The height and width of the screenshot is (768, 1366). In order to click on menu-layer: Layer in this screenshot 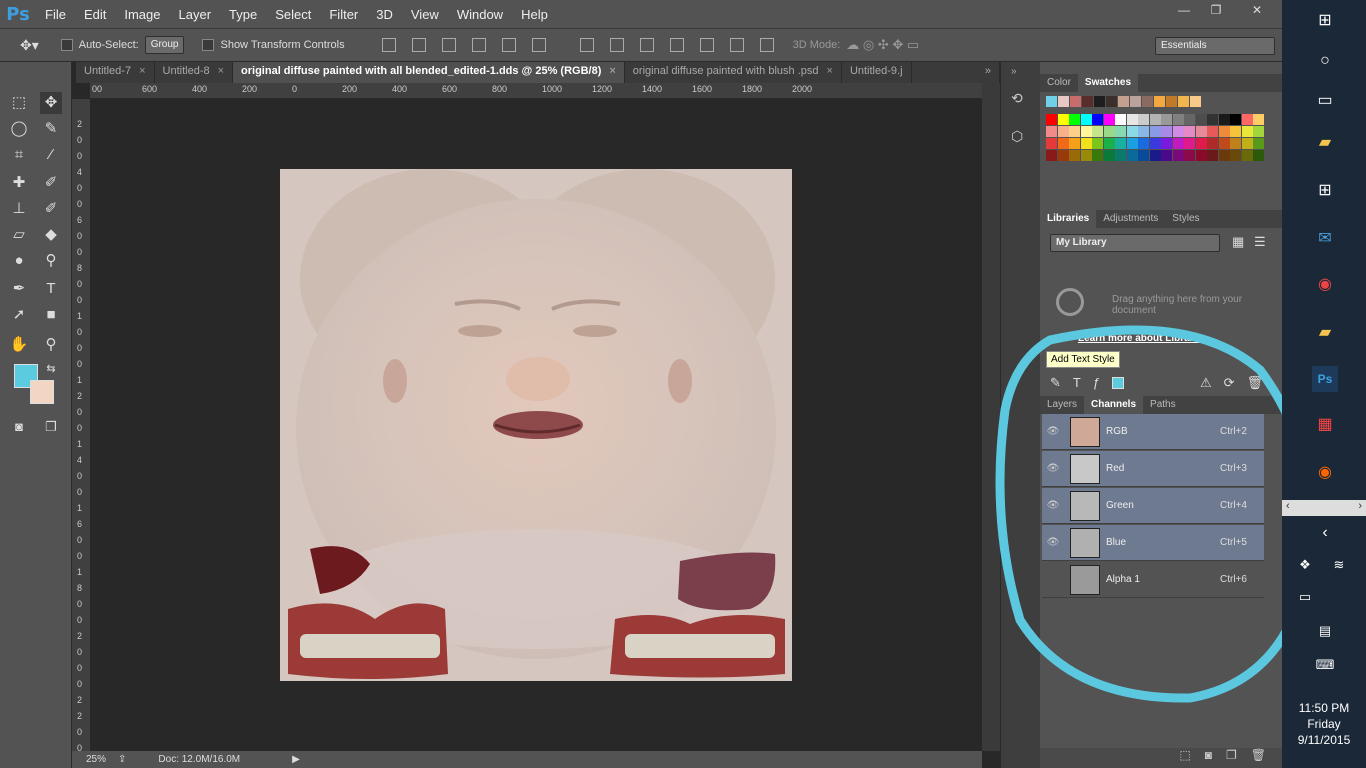, I will do `click(195, 14)`.